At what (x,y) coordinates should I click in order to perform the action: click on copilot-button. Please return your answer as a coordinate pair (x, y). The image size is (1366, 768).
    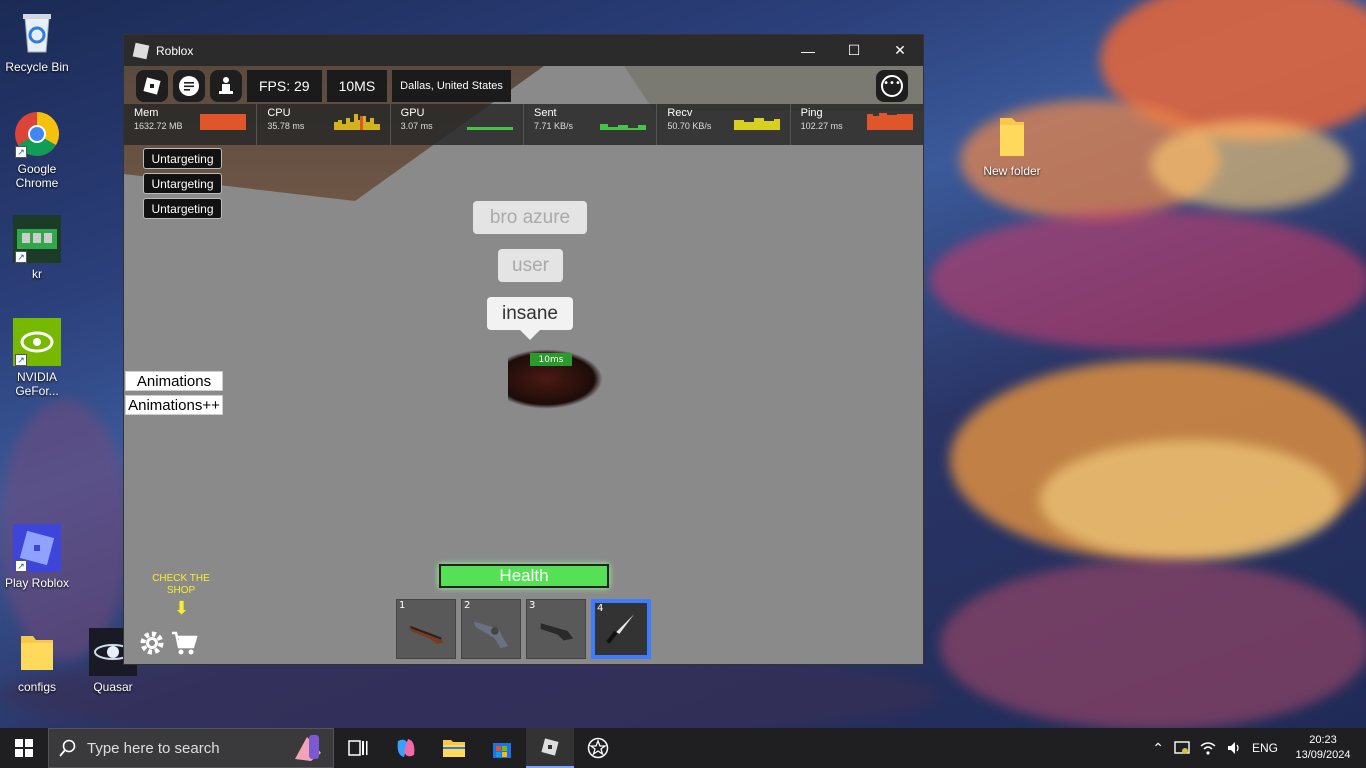
    Looking at the image, I should click on (406, 748).